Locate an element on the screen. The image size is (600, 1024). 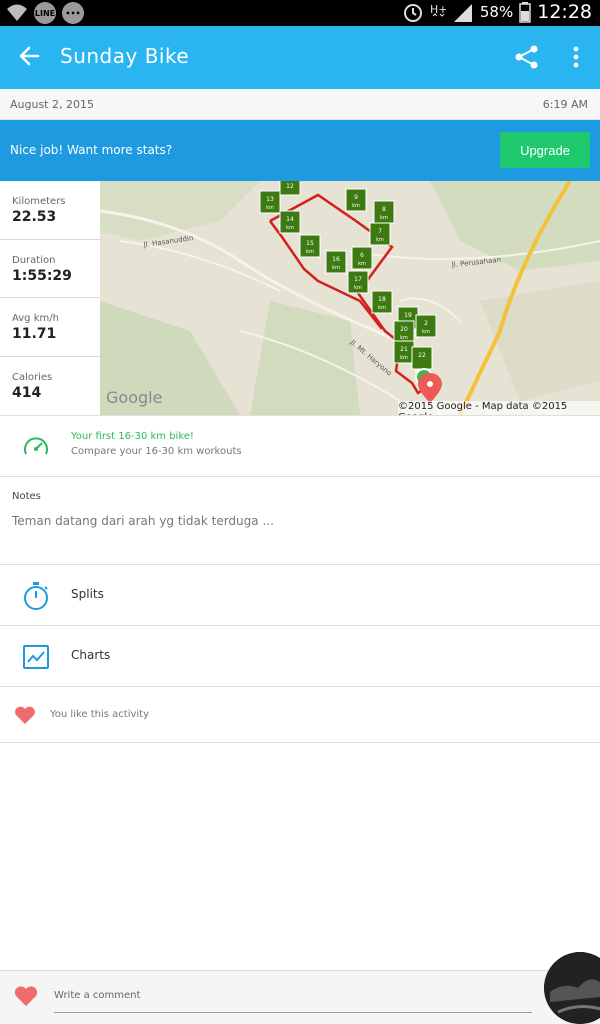
stat-duration: Duration 1:55:29 is located at coordinates (50, 269).